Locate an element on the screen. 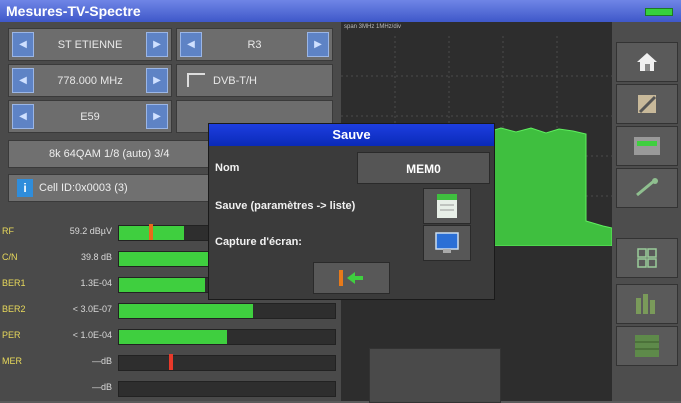 The width and height of the screenshot is (681, 403). dialog-title: Sauve is located at coordinates (351, 135).